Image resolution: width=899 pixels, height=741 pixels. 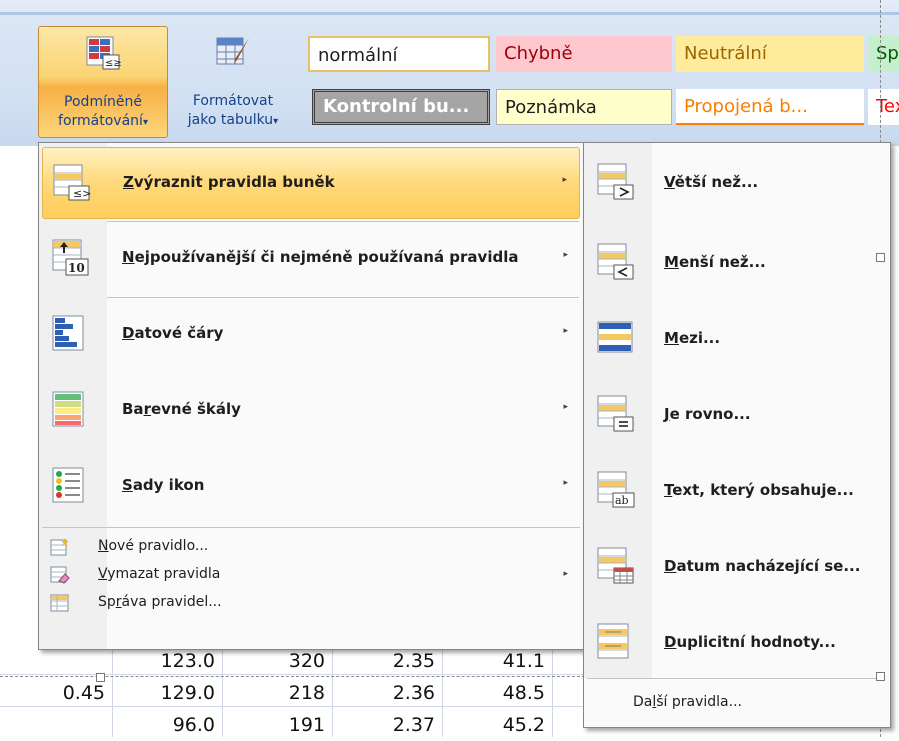 I want to click on style-warning-text: Tex, so click(x=883, y=107).